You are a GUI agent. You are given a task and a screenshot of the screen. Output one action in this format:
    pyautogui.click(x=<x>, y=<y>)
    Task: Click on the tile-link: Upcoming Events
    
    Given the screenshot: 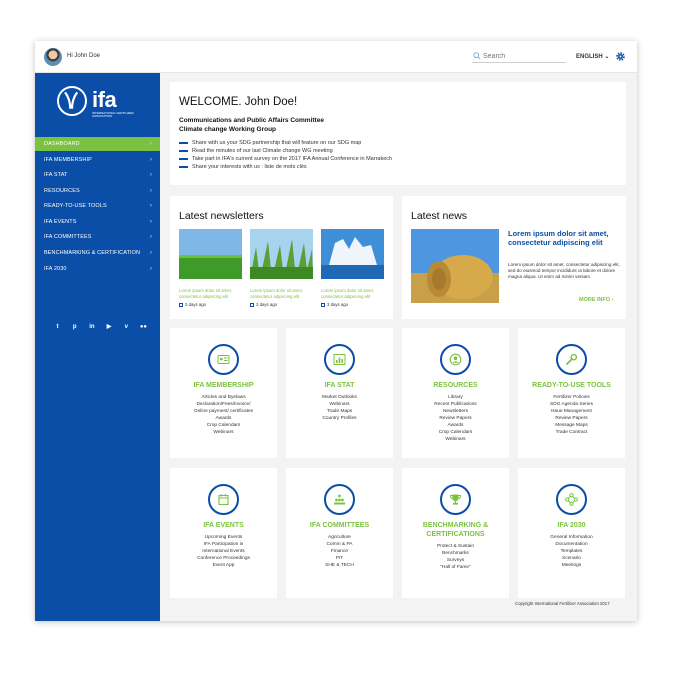 What is the action you would take?
    pyautogui.click(x=223, y=537)
    